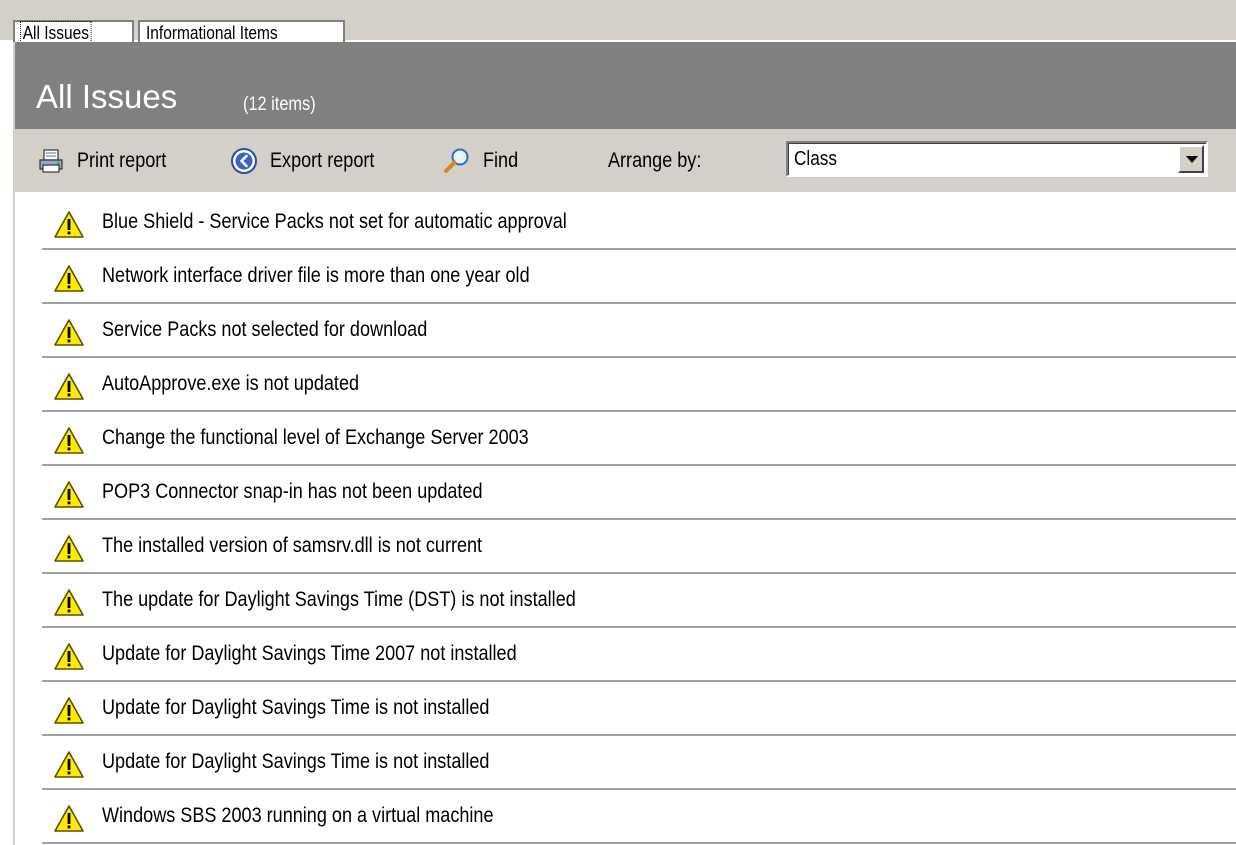 The width and height of the screenshot is (1236, 845). Describe the element at coordinates (618, 22) in the screenshot. I see `tab-strip: All Issues Informational Items` at that location.